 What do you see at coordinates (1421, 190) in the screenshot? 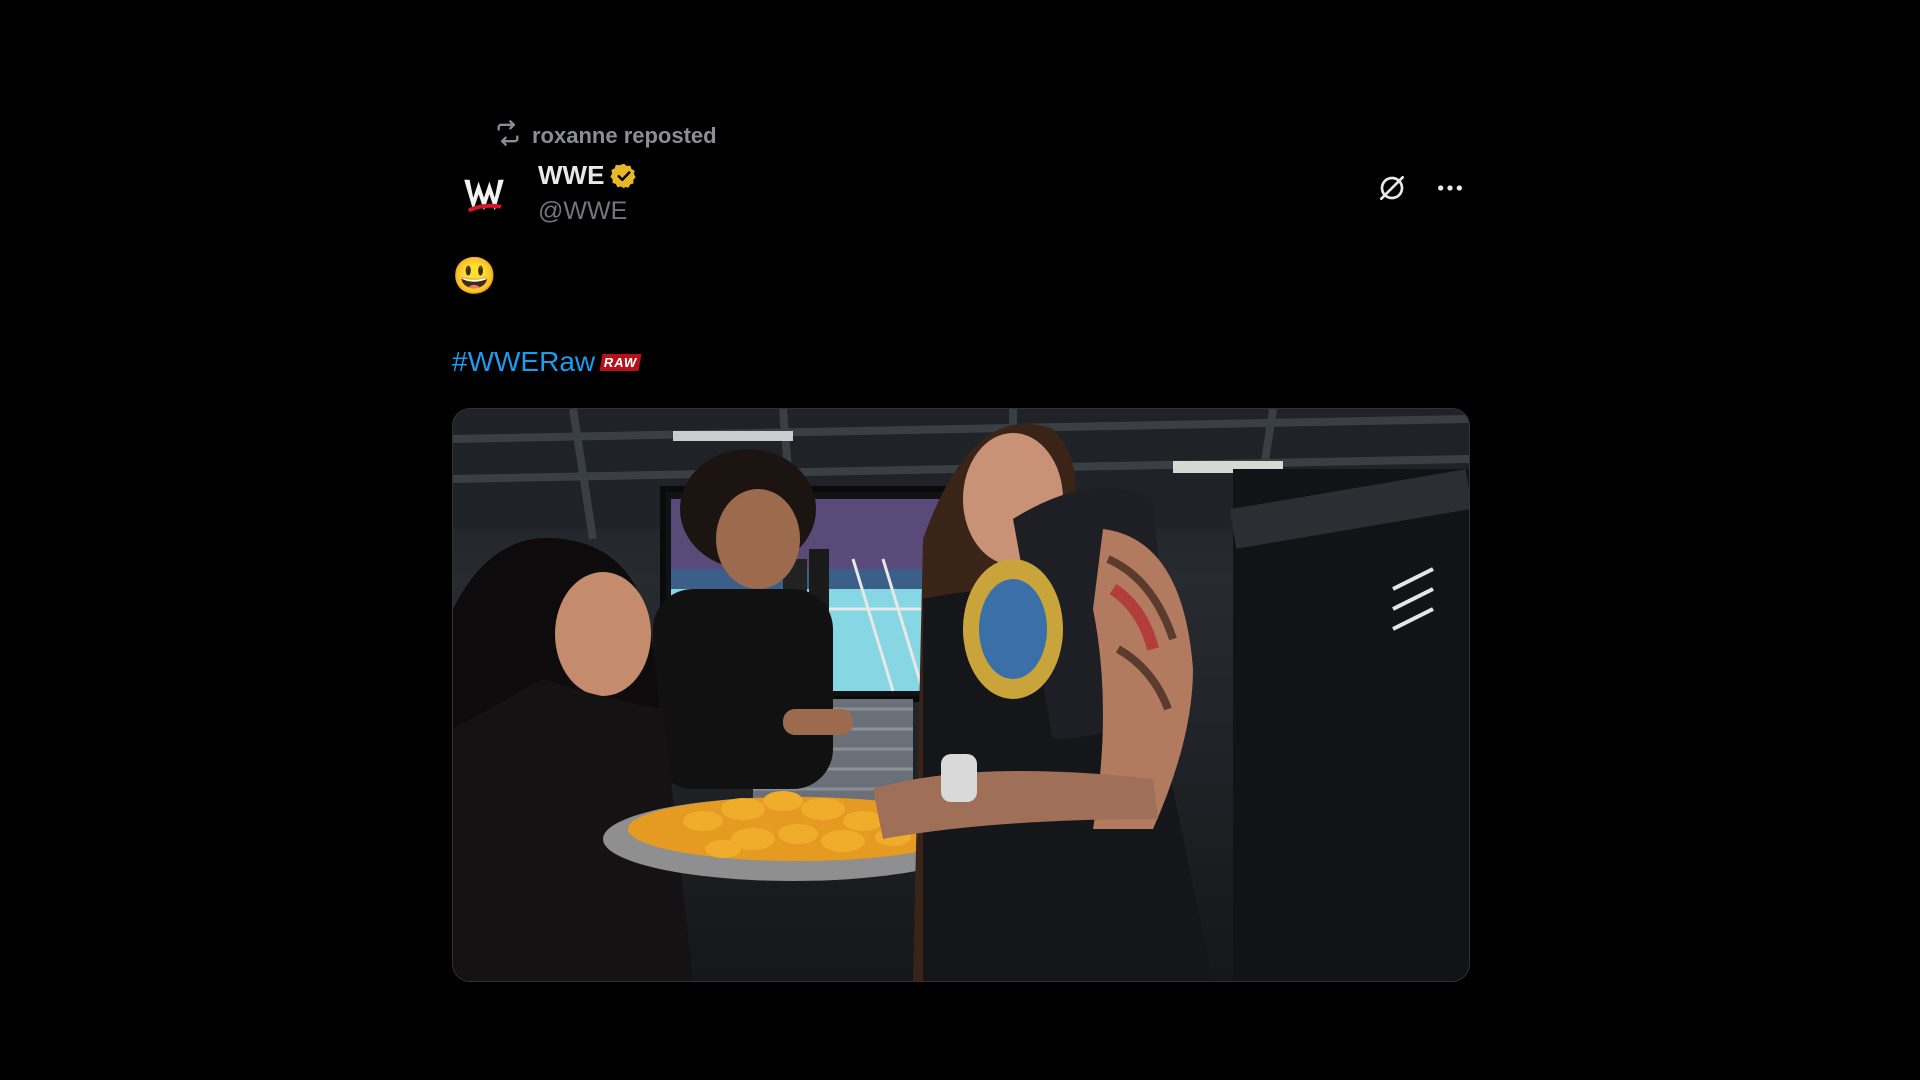
I see `tweet-actions` at bounding box center [1421, 190].